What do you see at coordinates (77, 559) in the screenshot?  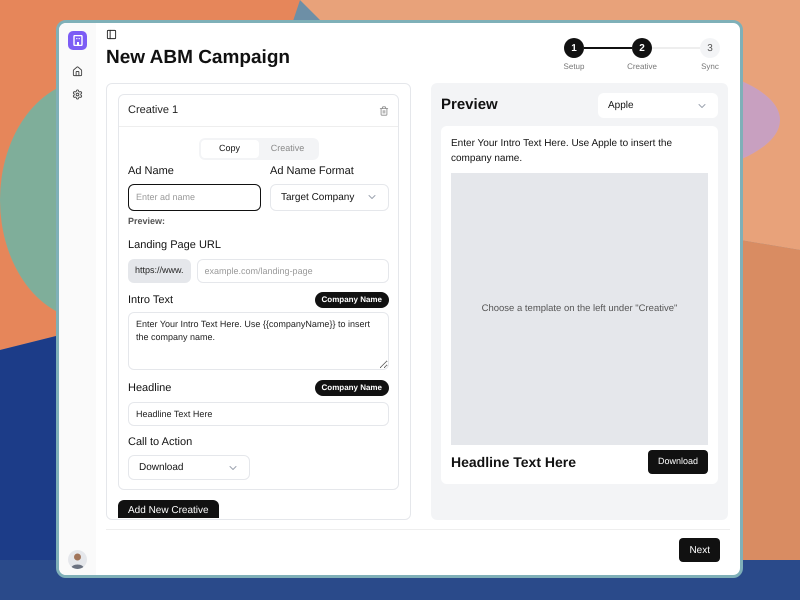 I see `avatar` at bounding box center [77, 559].